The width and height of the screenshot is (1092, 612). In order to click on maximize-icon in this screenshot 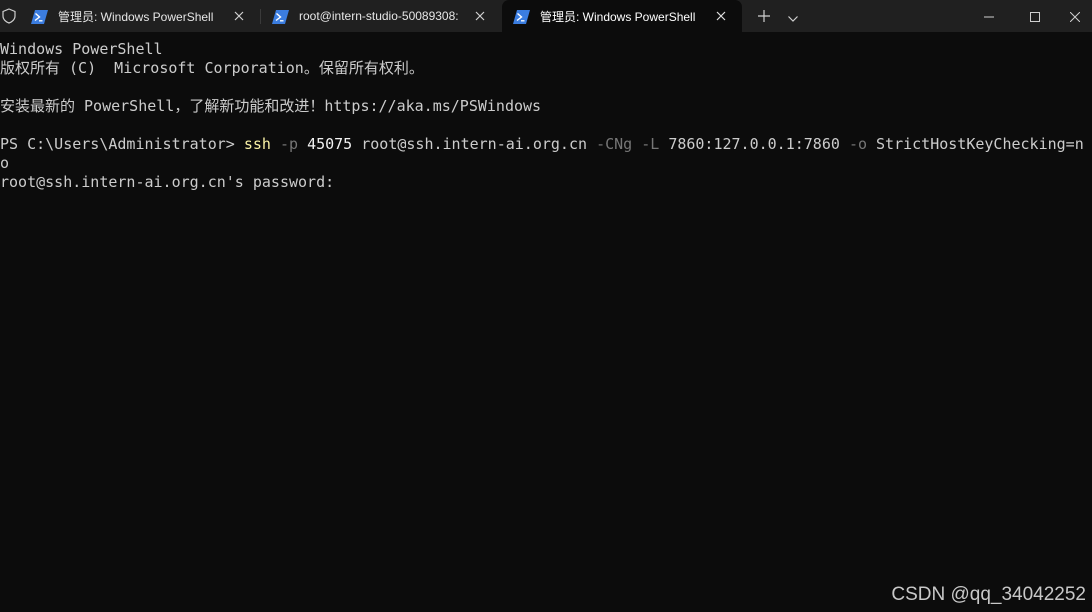, I will do `click(1035, 16)`.